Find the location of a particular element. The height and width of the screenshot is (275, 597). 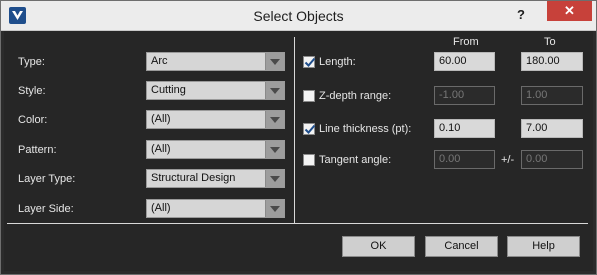

pattern-value: (All) is located at coordinates (161, 149).